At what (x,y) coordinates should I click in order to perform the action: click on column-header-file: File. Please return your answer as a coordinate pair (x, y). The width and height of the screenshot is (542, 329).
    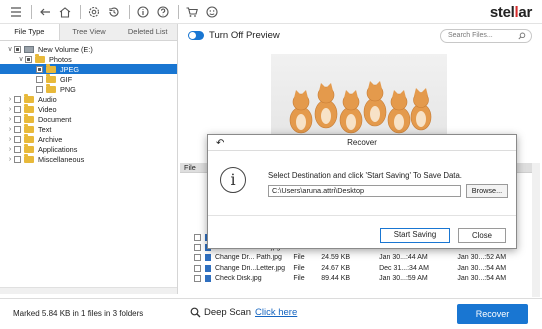
    Looking at the image, I should click on (190, 167).